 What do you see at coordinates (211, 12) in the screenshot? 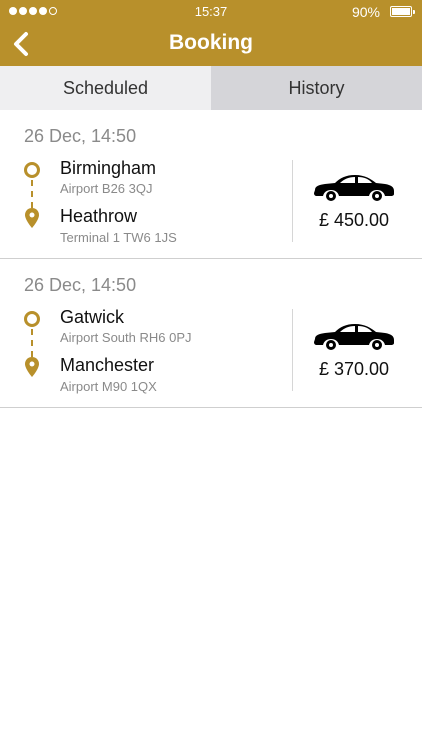
I see `status-bar: 15:37 90%` at bounding box center [211, 12].